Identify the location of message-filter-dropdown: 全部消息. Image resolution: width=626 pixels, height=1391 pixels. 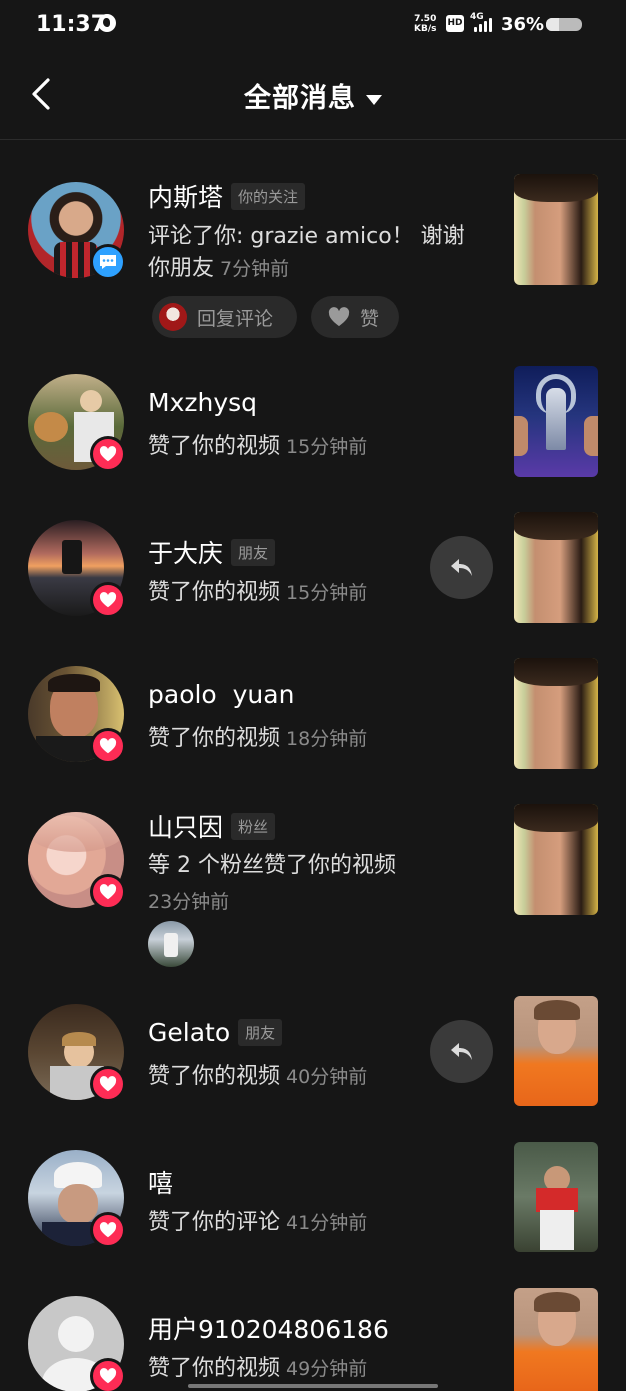
(313, 95).